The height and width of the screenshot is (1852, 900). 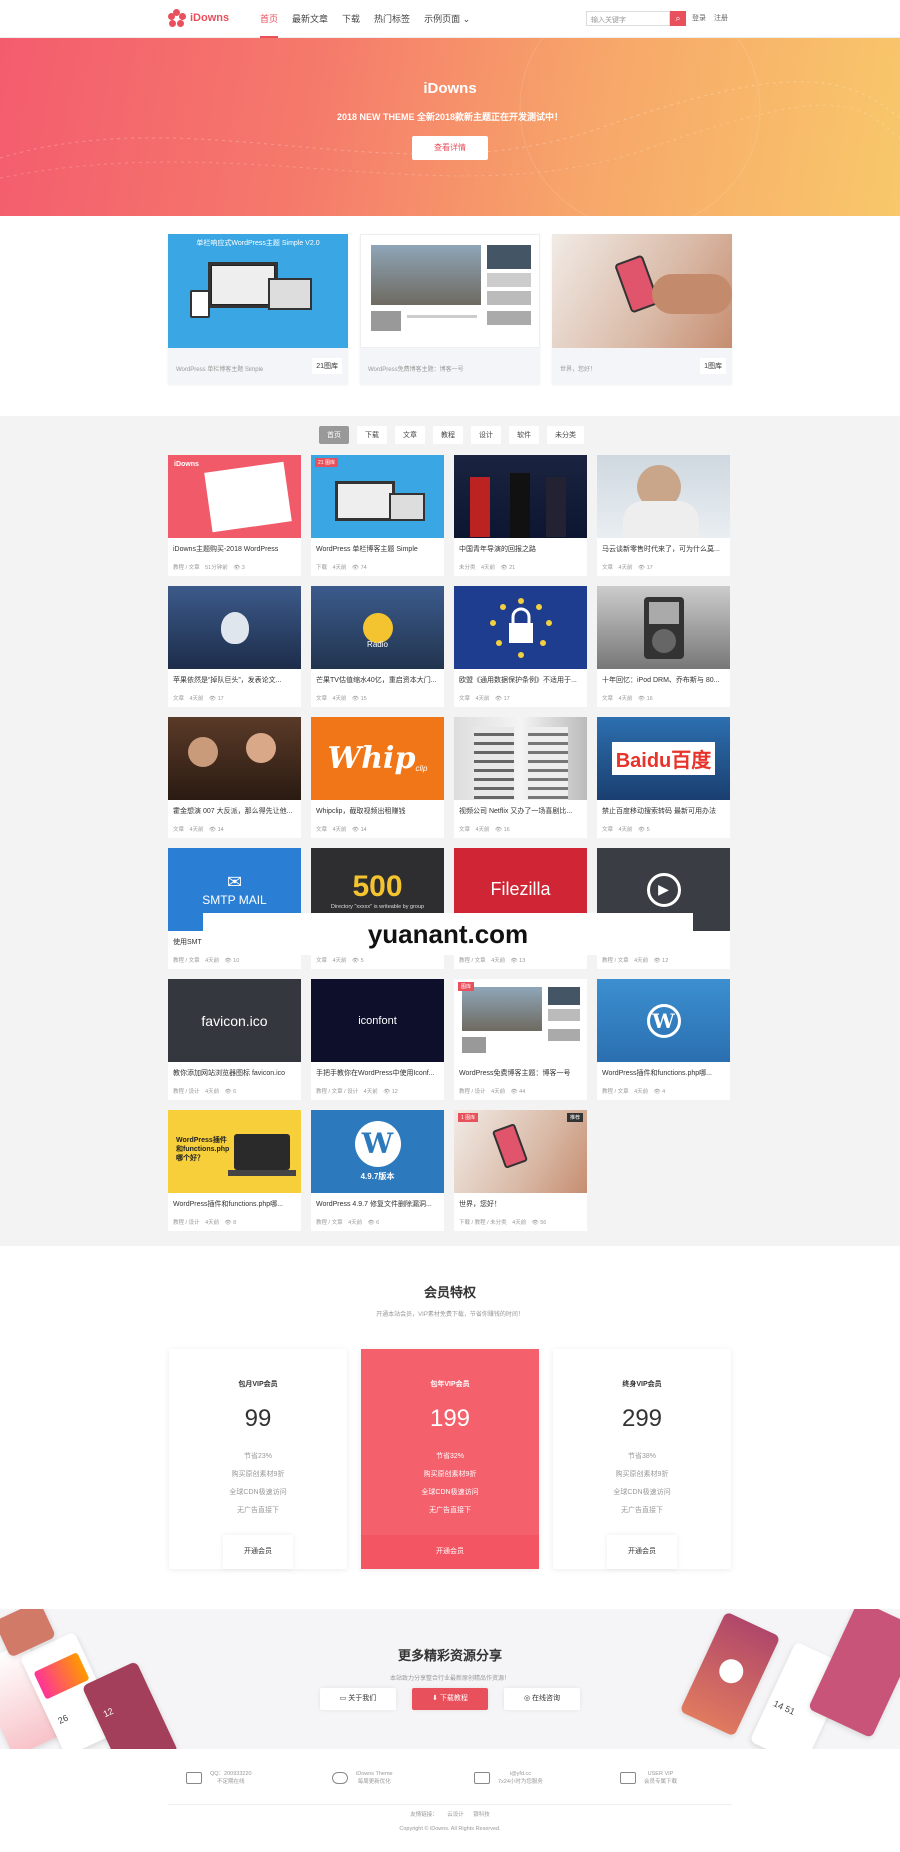 What do you see at coordinates (450, 148) in the screenshot?
I see `hero-details-button: 查看详情` at bounding box center [450, 148].